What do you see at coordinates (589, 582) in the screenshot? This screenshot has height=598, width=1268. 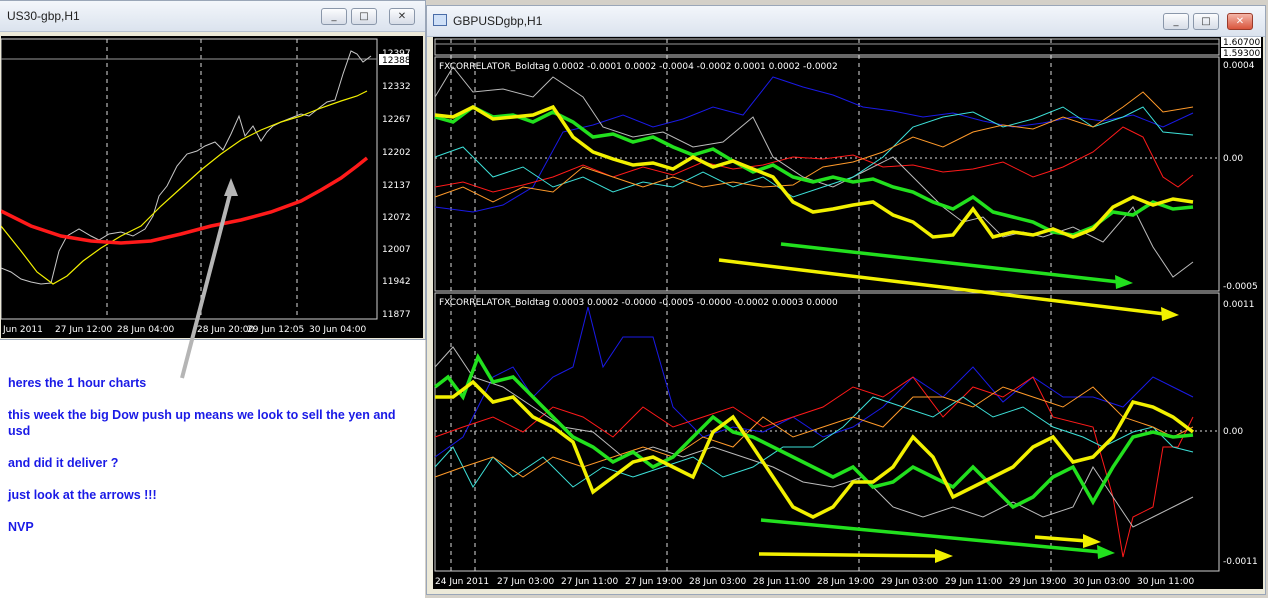 I see `gbp-time-3: 27 Jun 11:00` at bounding box center [589, 582].